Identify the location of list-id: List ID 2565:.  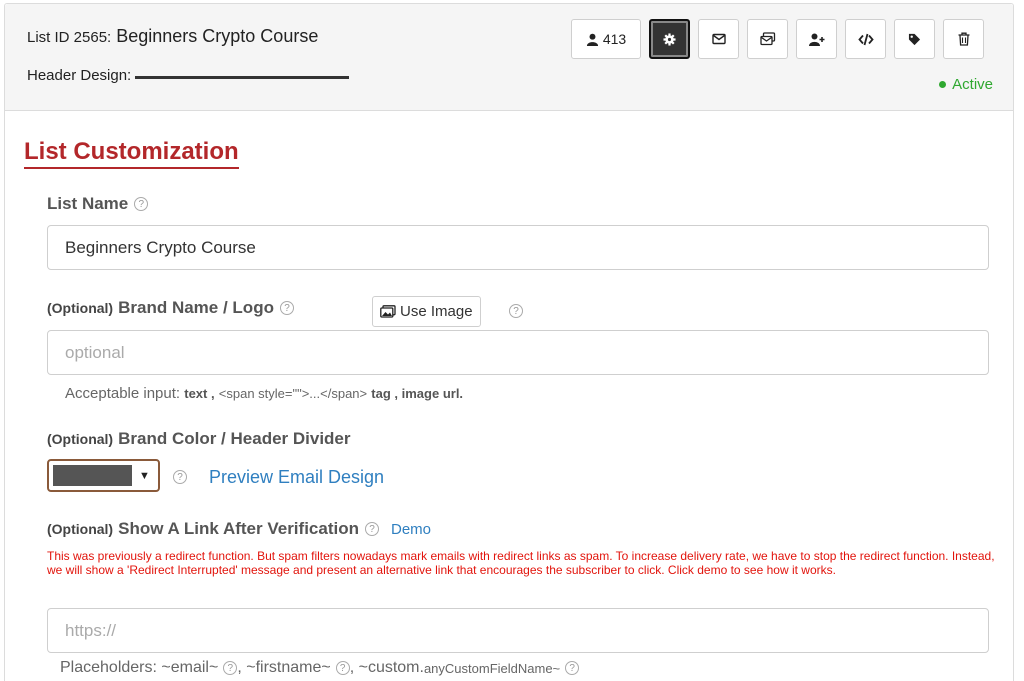
(69, 37).